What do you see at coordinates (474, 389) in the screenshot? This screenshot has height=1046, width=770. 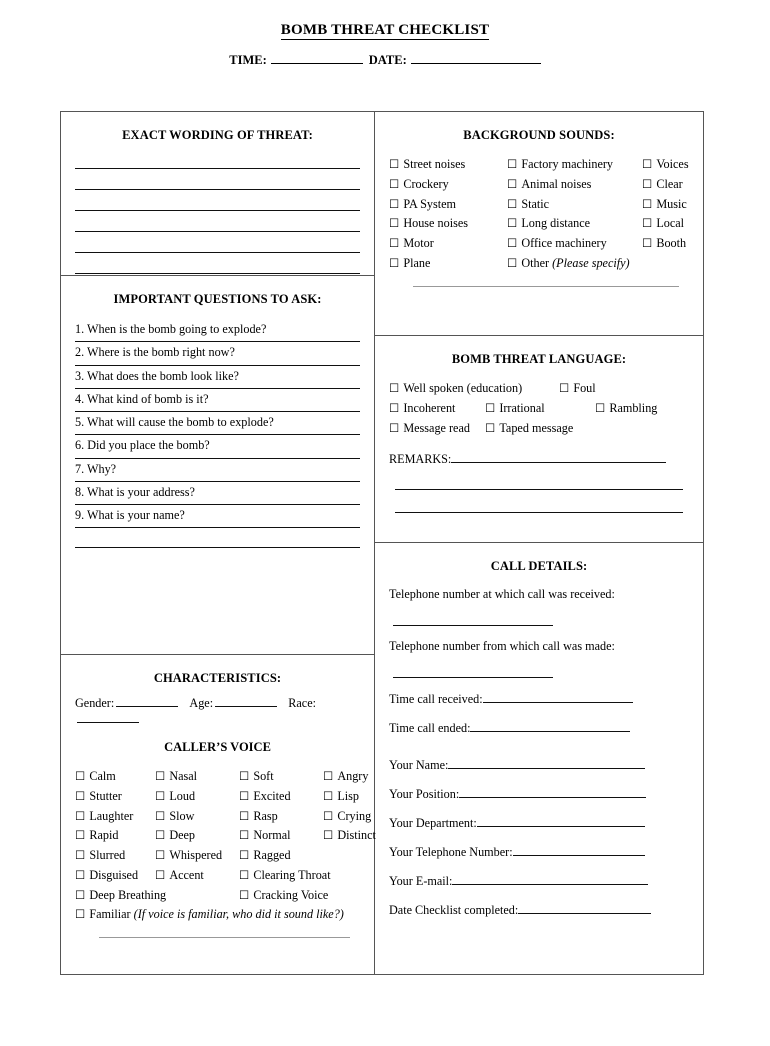 I see `language-option: ☐ Well spoken (education)` at bounding box center [474, 389].